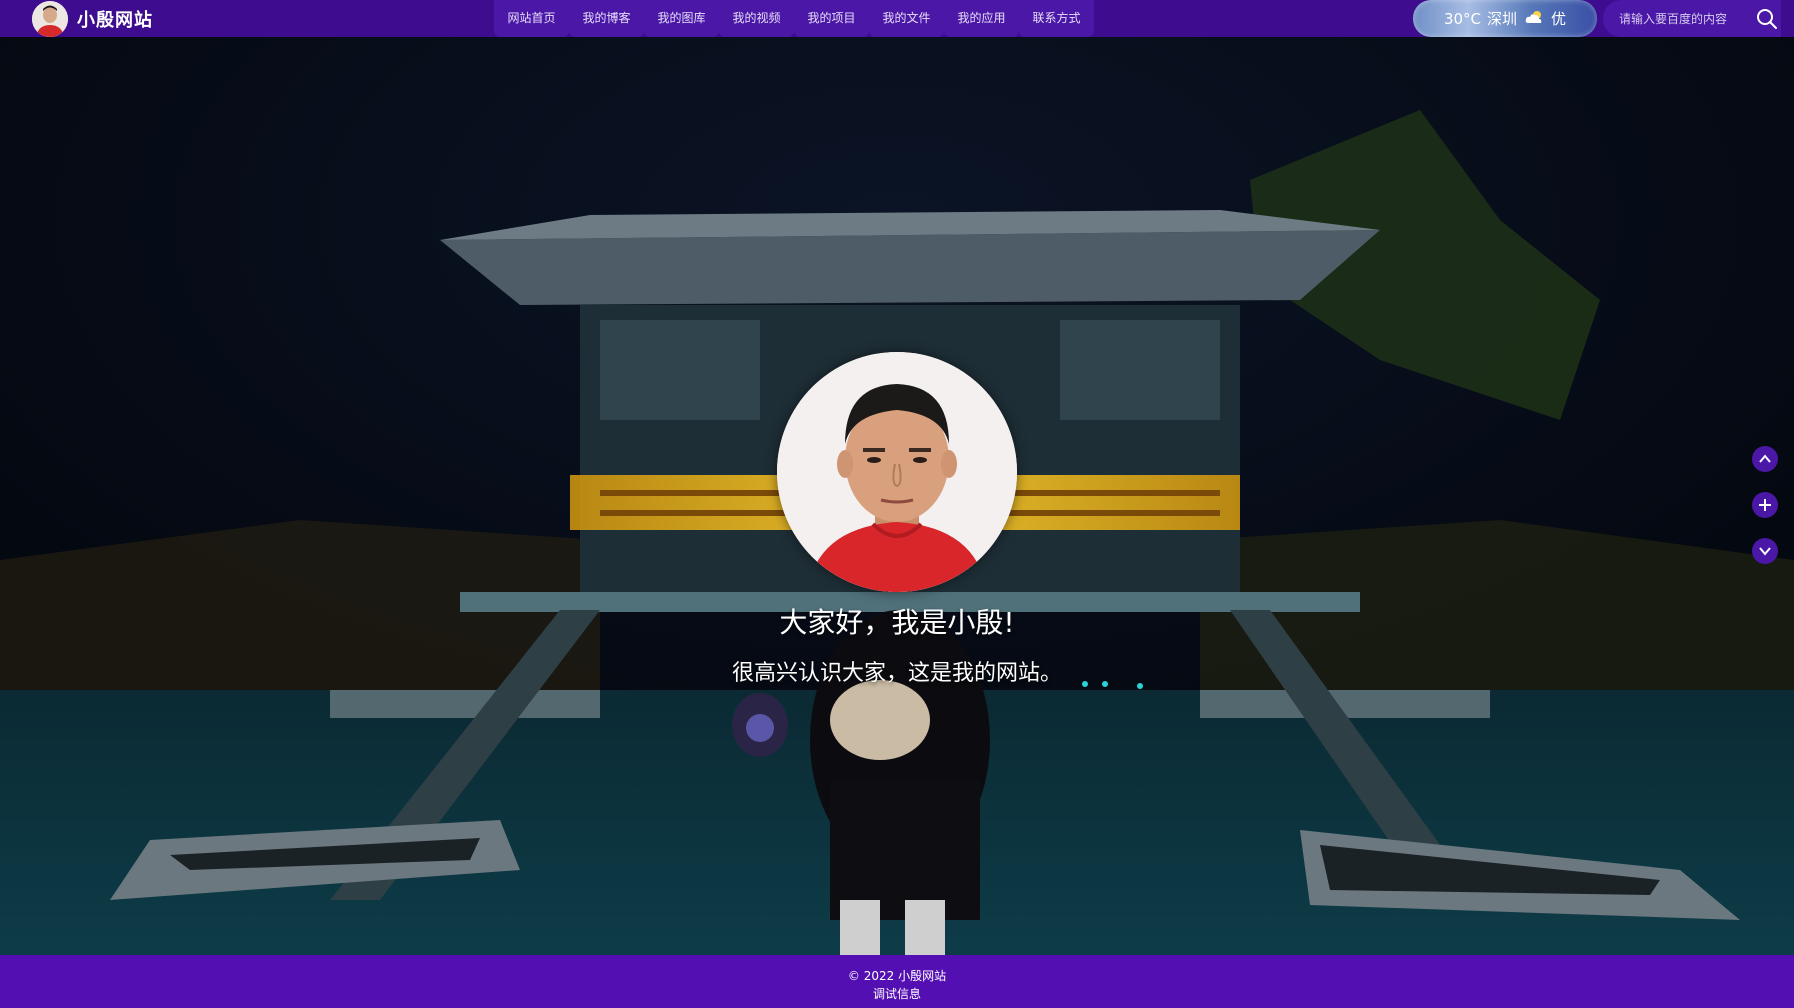 The height and width of the screenshot is (1008, 1794). Describe the element at coordinates (1534, 19) in the screenshot. I see `cloud-icon` at that location.